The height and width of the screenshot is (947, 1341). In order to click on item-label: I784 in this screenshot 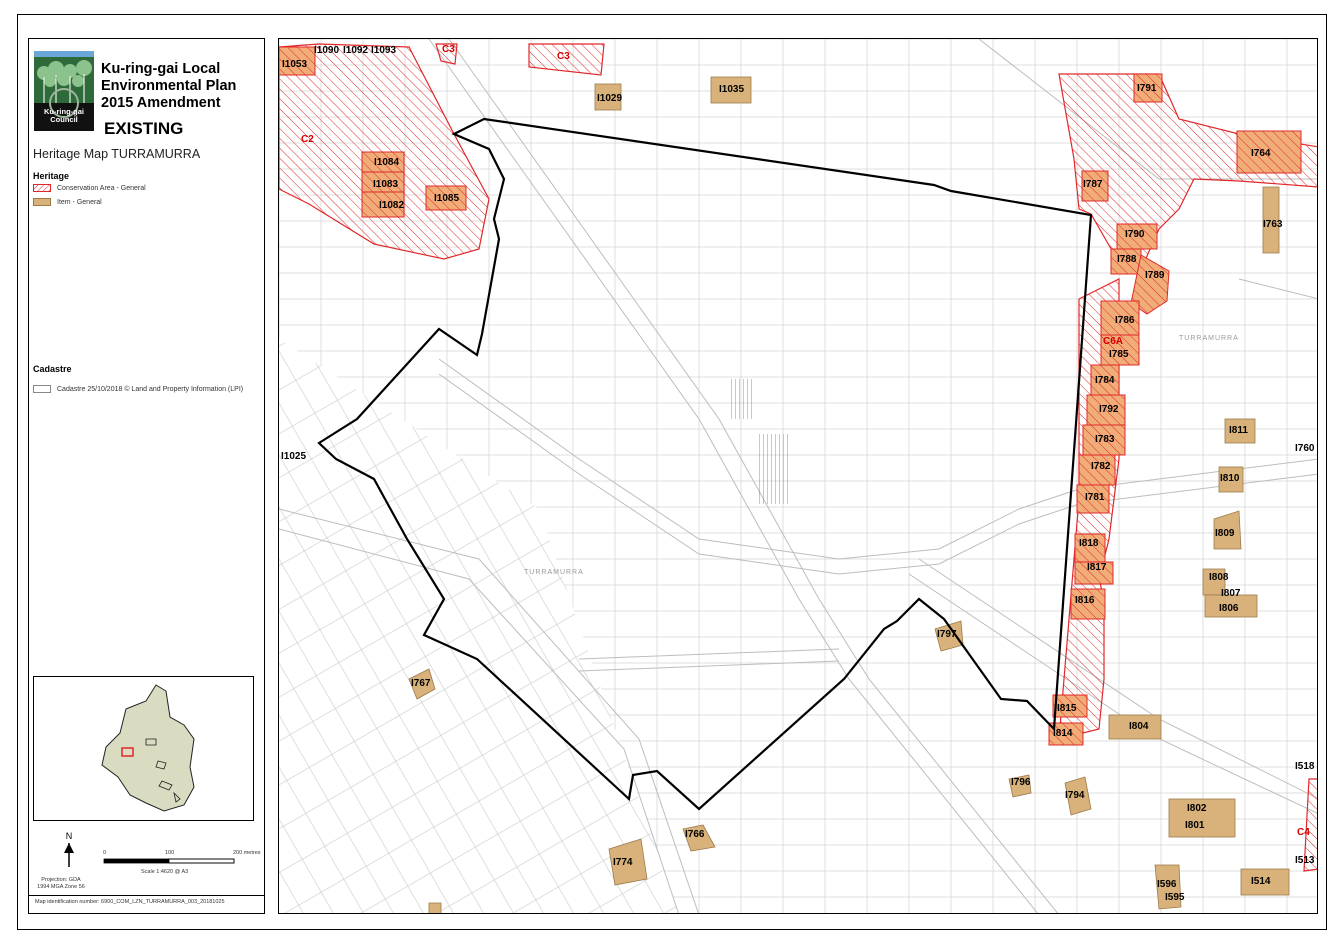, I will do `click(1105, 380)`.